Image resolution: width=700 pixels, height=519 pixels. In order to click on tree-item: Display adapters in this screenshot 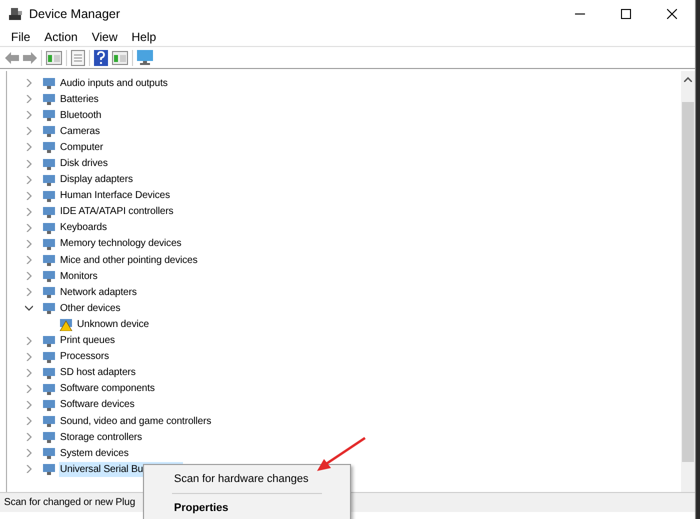, I will do `click(96, 180)`.